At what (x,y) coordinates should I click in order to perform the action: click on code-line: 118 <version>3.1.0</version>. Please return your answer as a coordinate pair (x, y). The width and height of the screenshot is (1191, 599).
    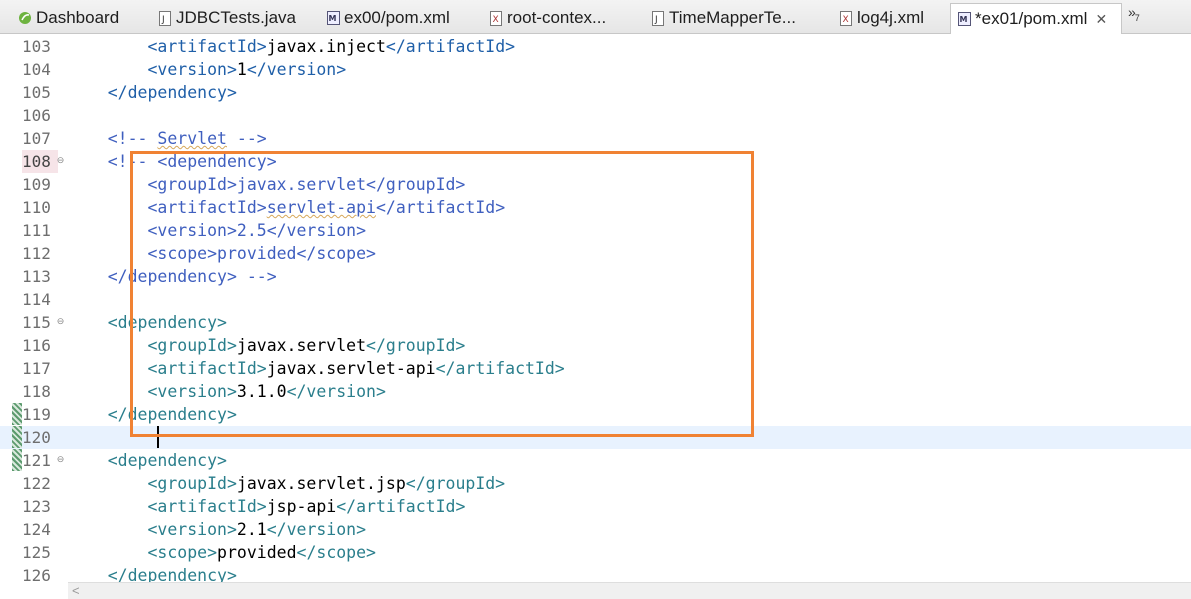
    Looking at the image, I should click on (595, 391).